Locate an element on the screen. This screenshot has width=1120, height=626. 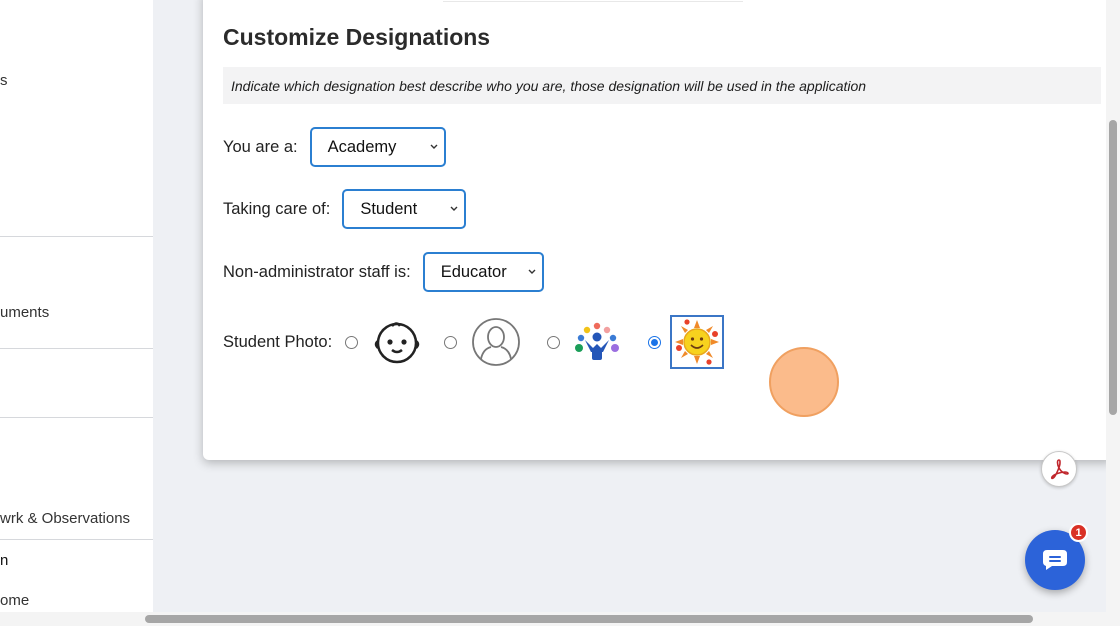
you-are-row: You are a: Academy is located at coordinates (334, 147).